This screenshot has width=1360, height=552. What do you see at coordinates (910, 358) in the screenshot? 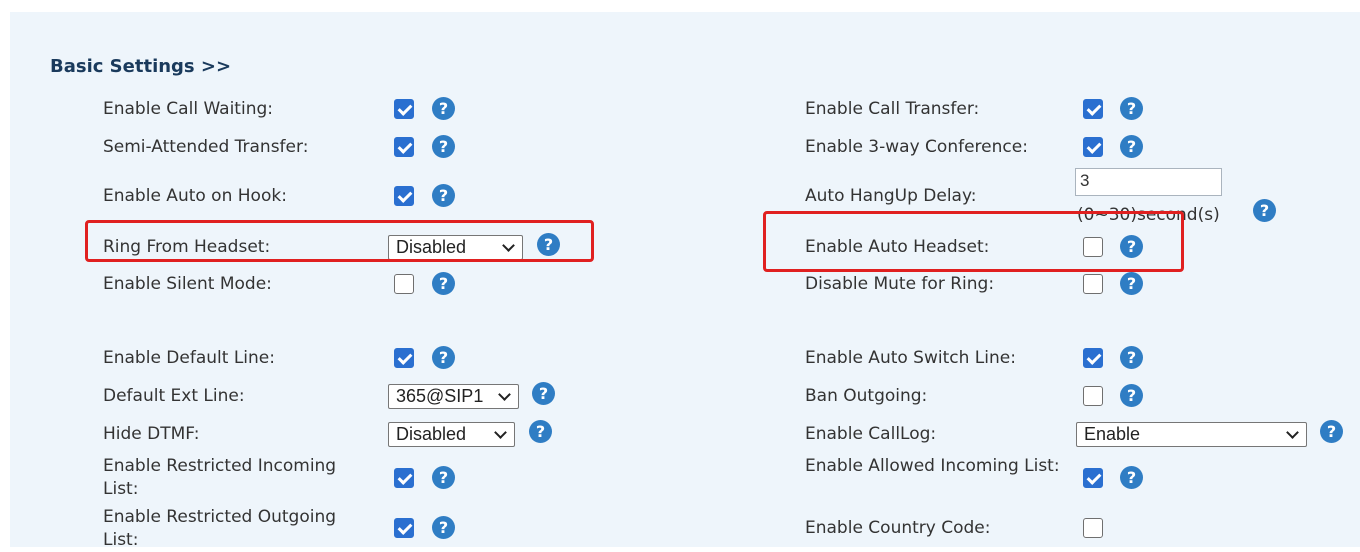
I see `auto-switch-line-label: Enable Auto Switch Line:` at bounding box center [910, 358].